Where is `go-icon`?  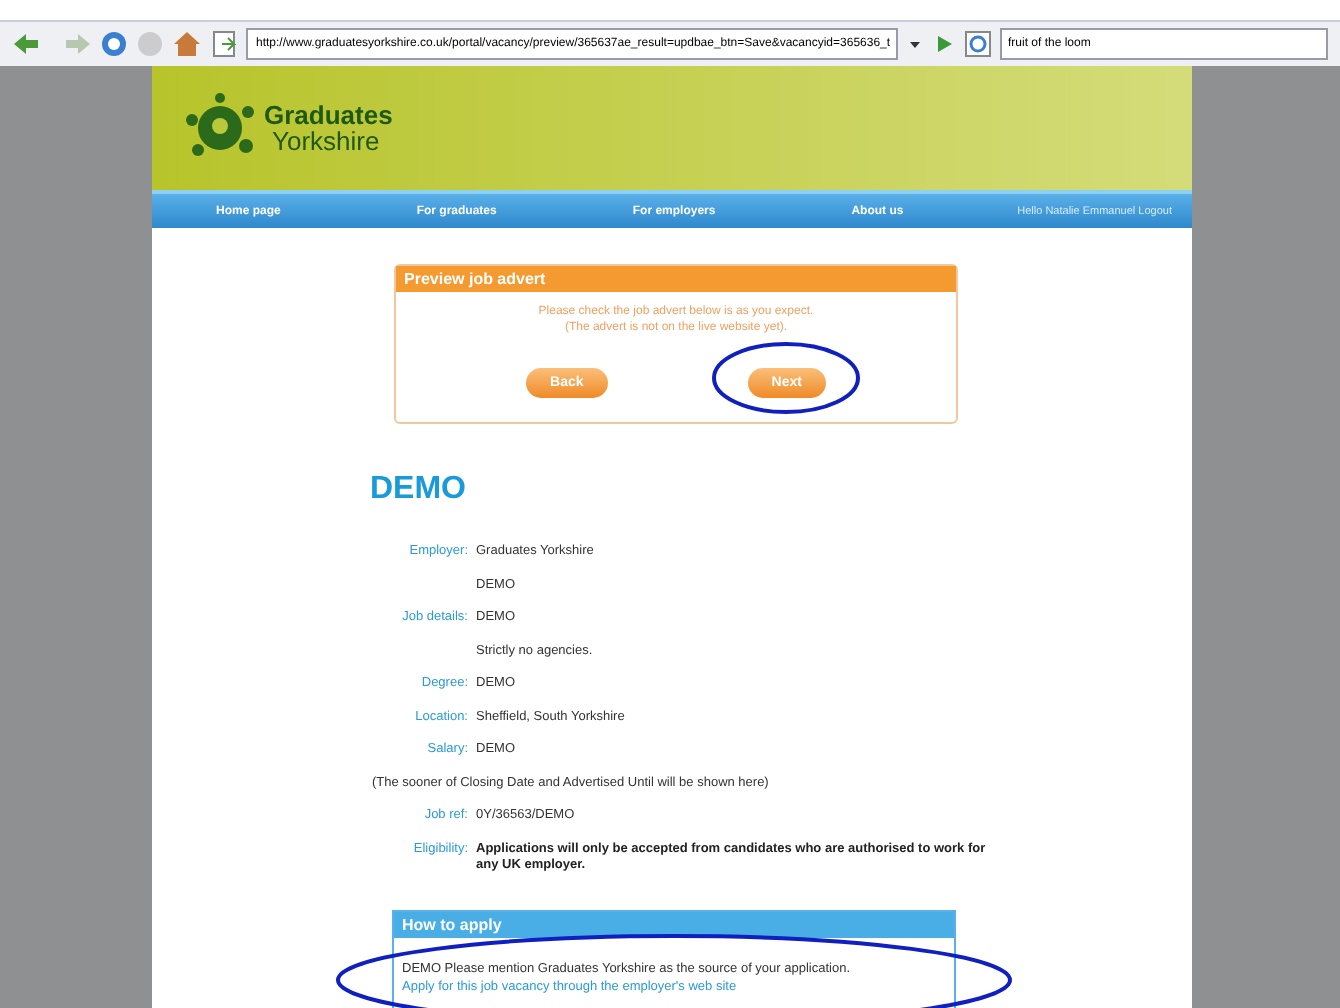
go-icon is located at coordinates (944, 44).